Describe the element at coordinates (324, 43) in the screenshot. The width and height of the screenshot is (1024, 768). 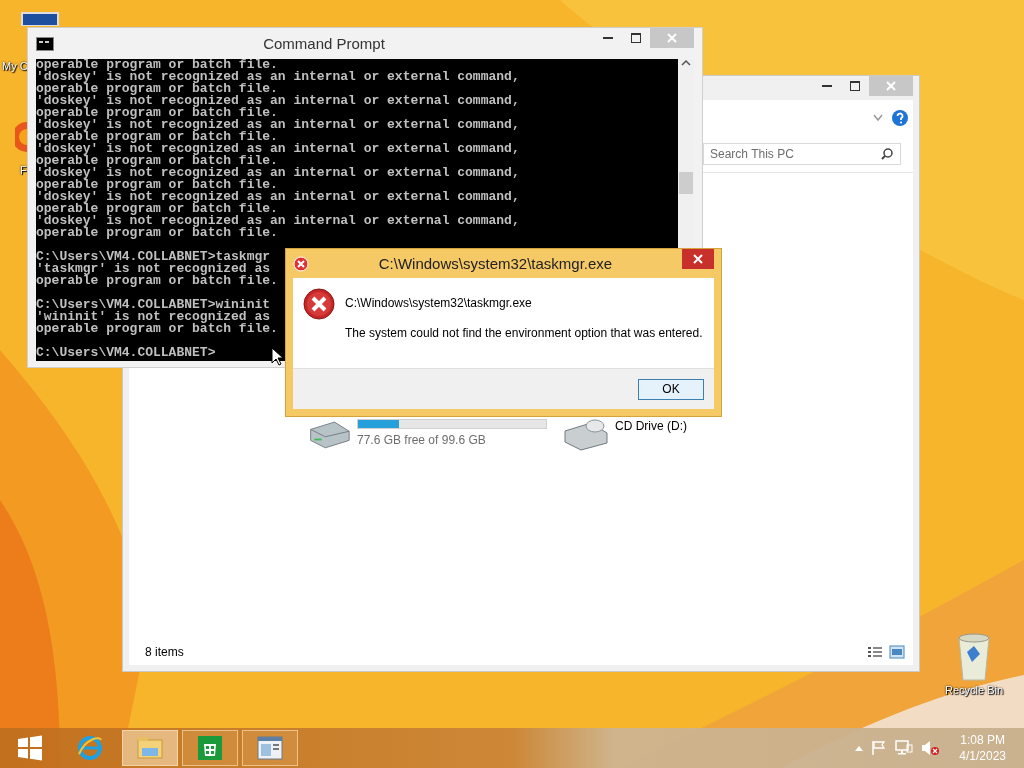
I see `window-title: Command Prompt` at that location.